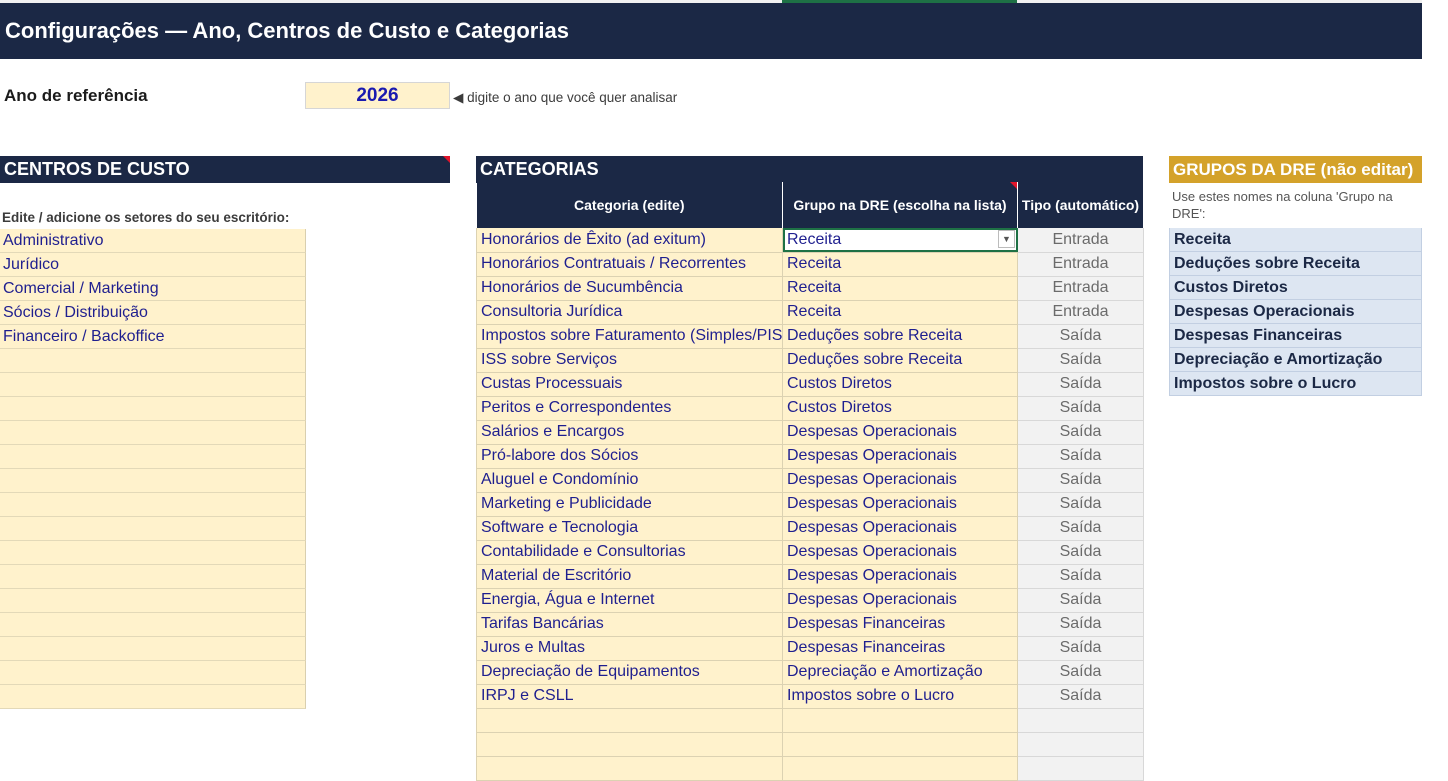 The image size is (1448, 781). What do you see at coordinates (900, 672) in the screenshot?
I see `dre-group-cell: Depreciação e Amortização` at bounding box center [900, 672].